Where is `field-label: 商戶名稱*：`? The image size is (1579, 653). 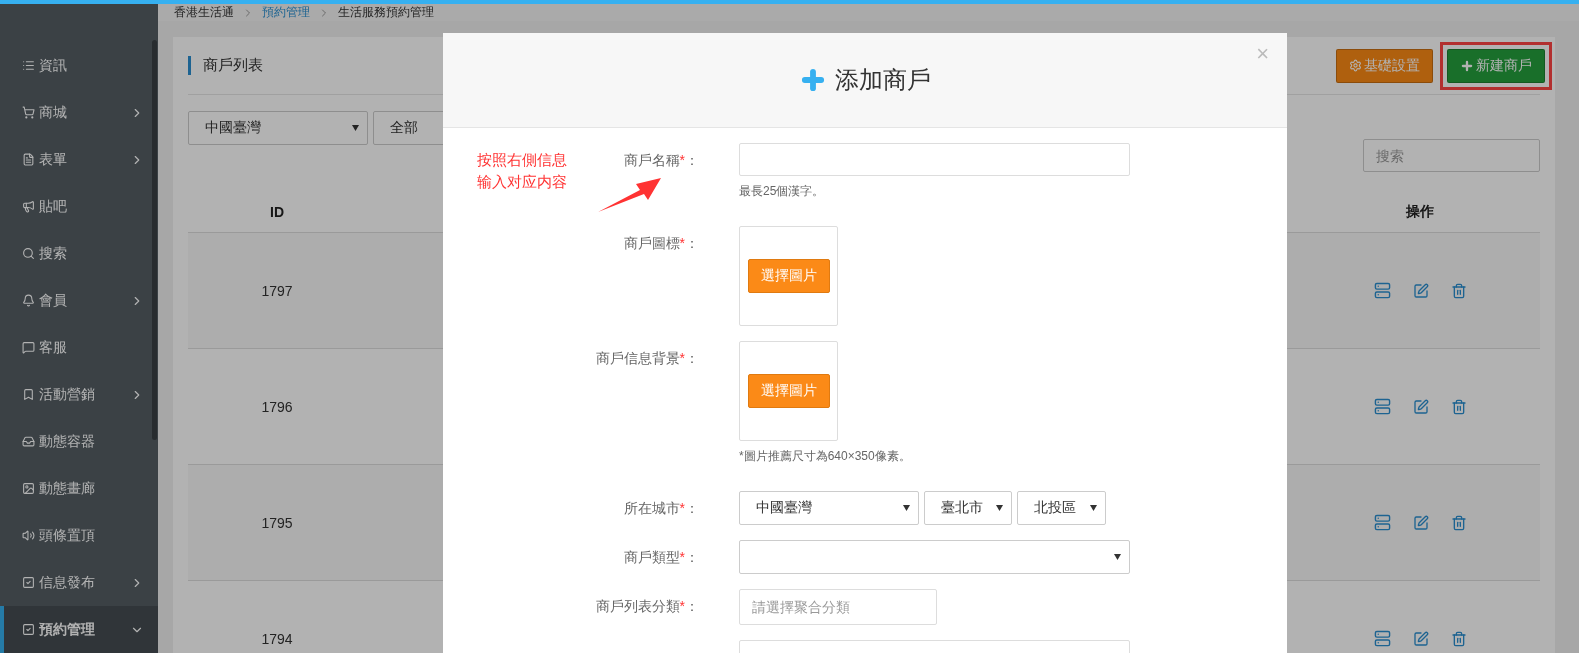 field-label: 商戶名稱*： is located at coordinates (661, 160).